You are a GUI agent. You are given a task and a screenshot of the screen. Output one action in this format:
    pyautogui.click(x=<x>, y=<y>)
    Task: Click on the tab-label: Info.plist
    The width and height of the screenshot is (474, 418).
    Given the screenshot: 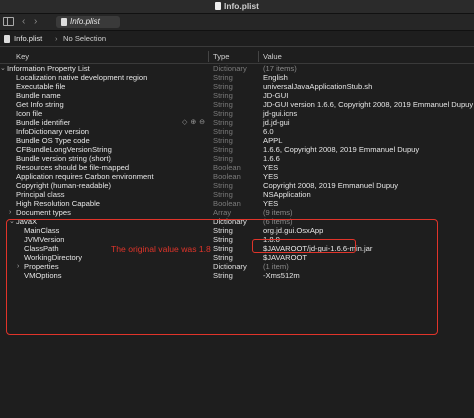 What is the action you would take?
    pyautogui.click(x=85, y=21)
    